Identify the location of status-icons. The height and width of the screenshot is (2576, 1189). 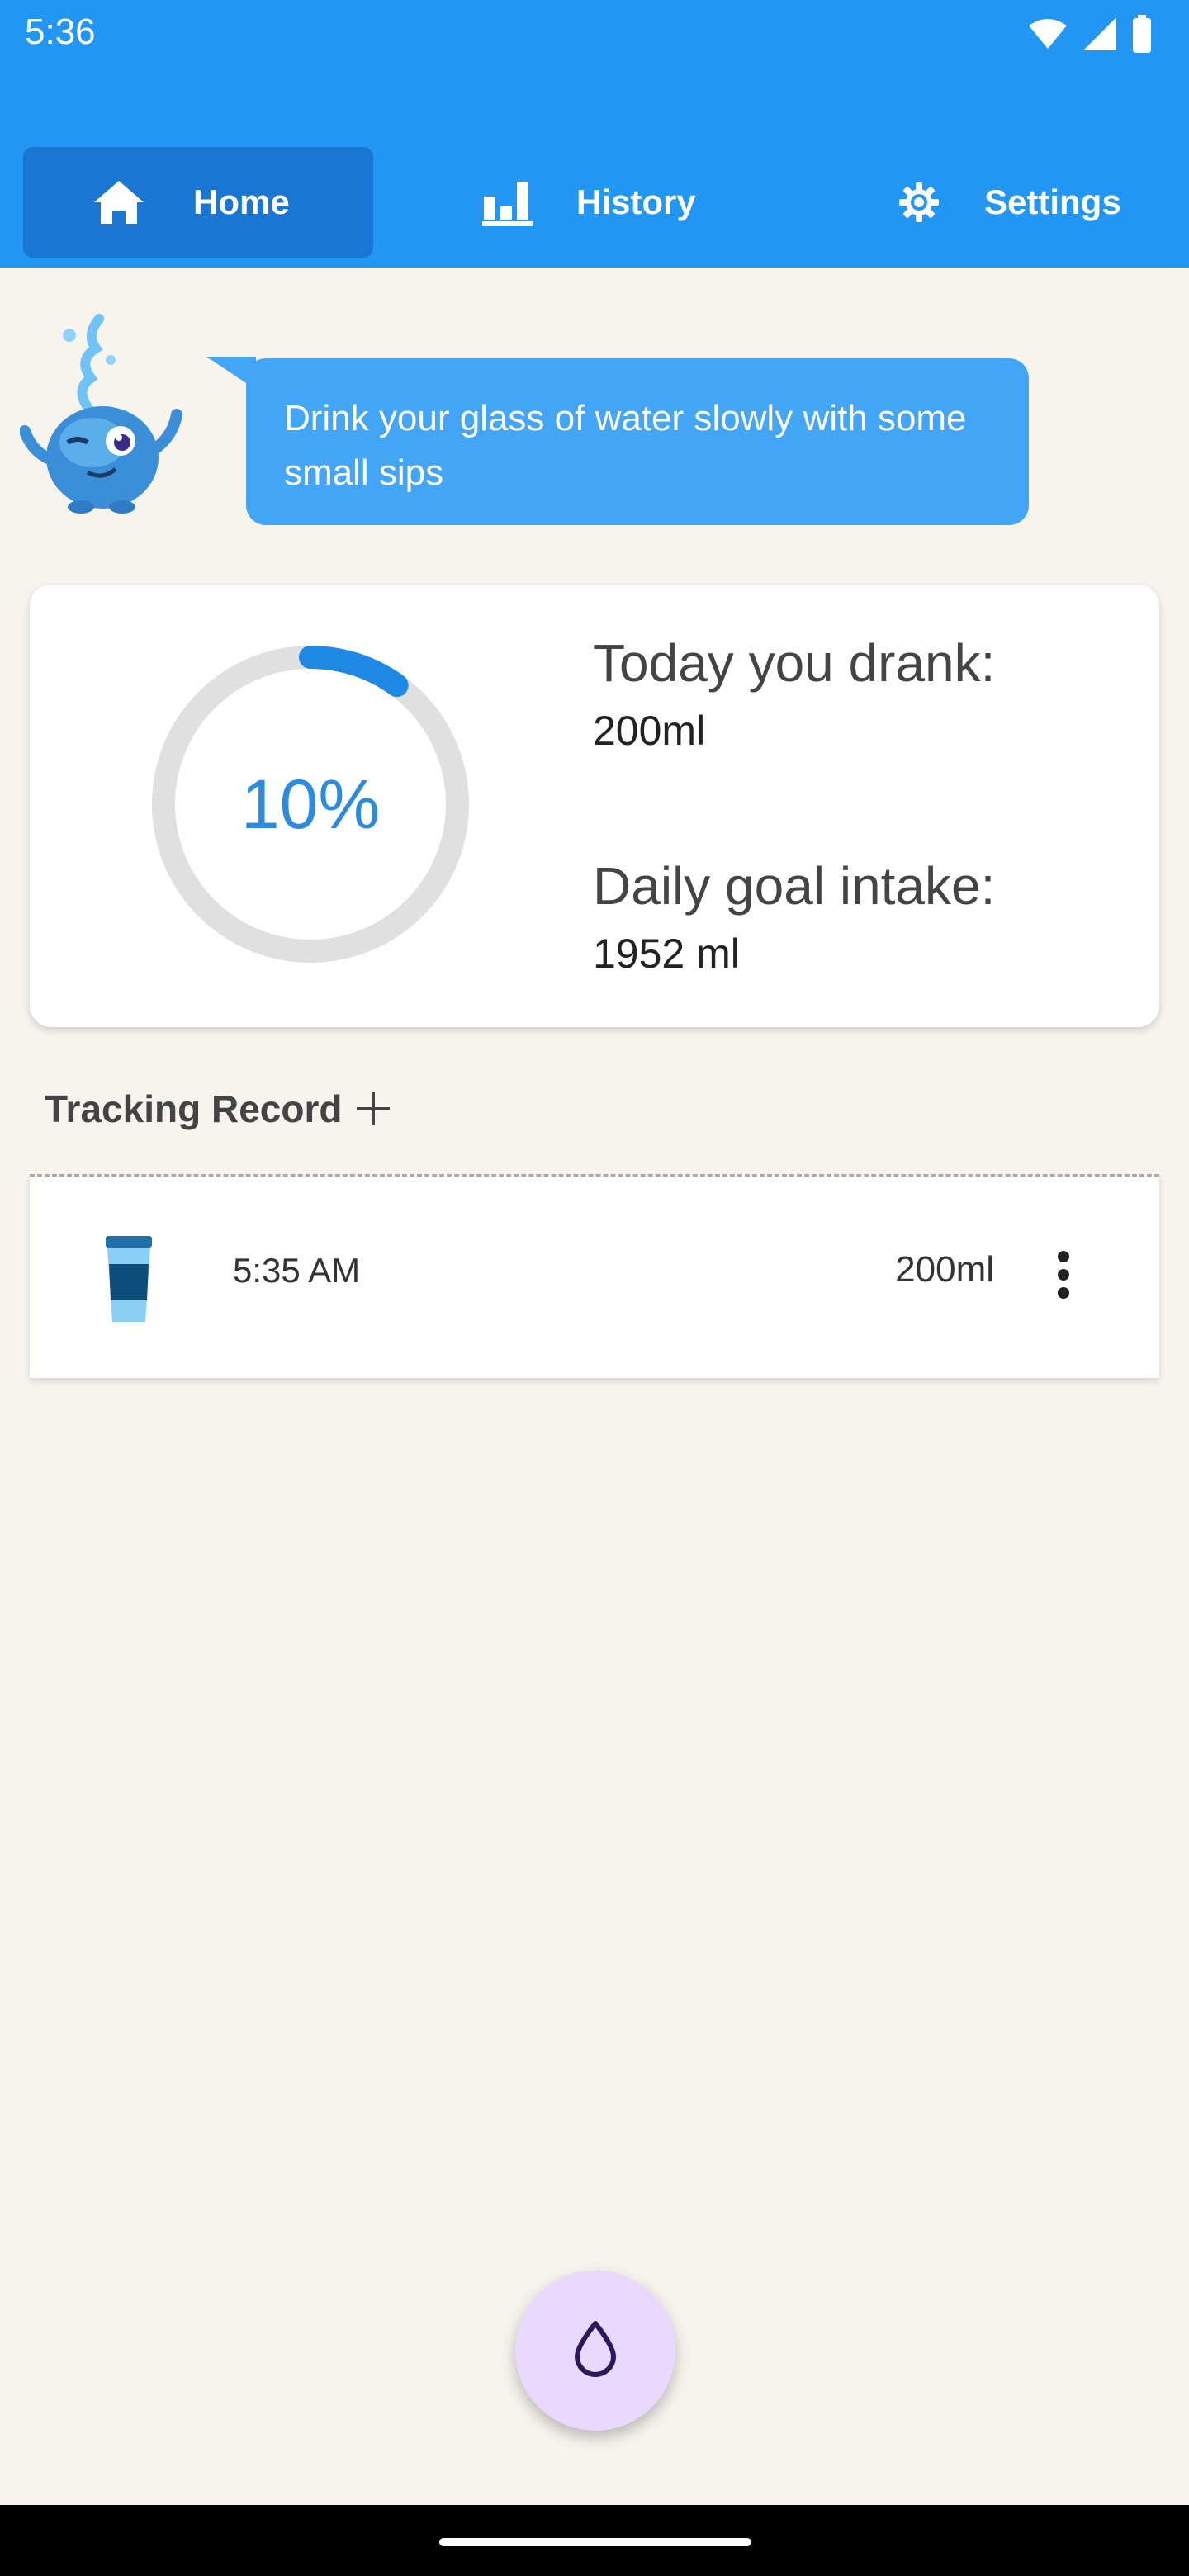
(1090, 34).